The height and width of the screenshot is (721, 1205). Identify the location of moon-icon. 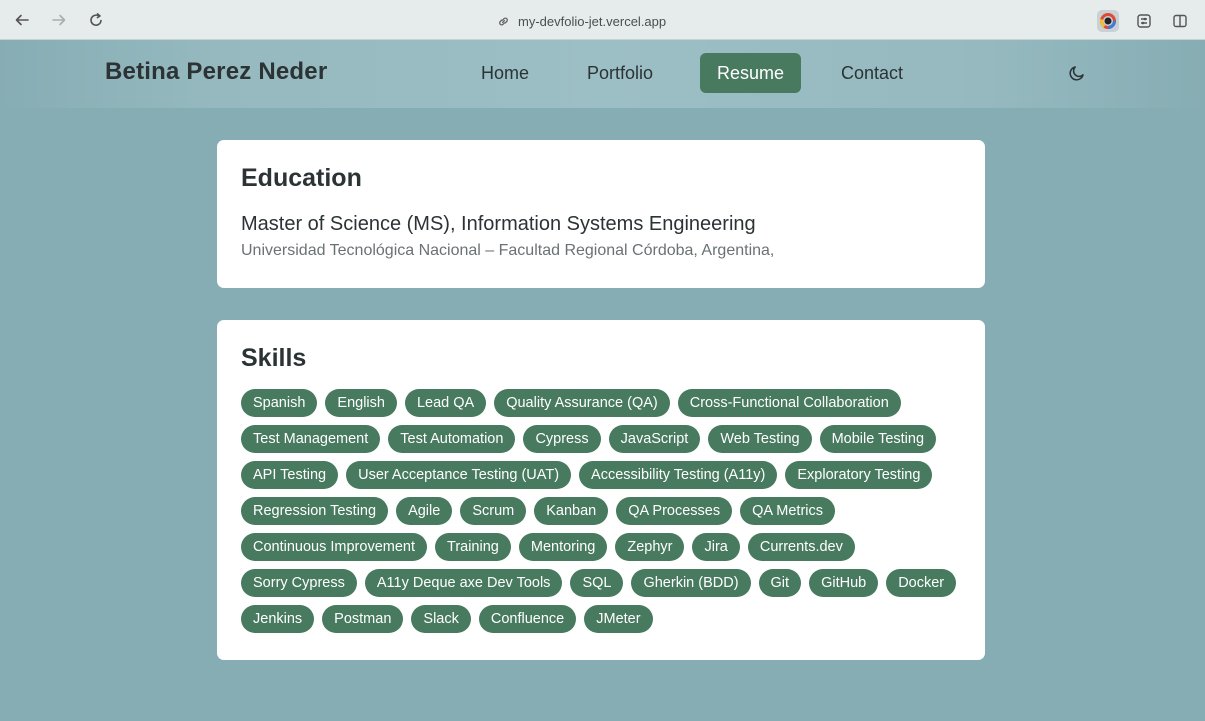
(1076, 73).